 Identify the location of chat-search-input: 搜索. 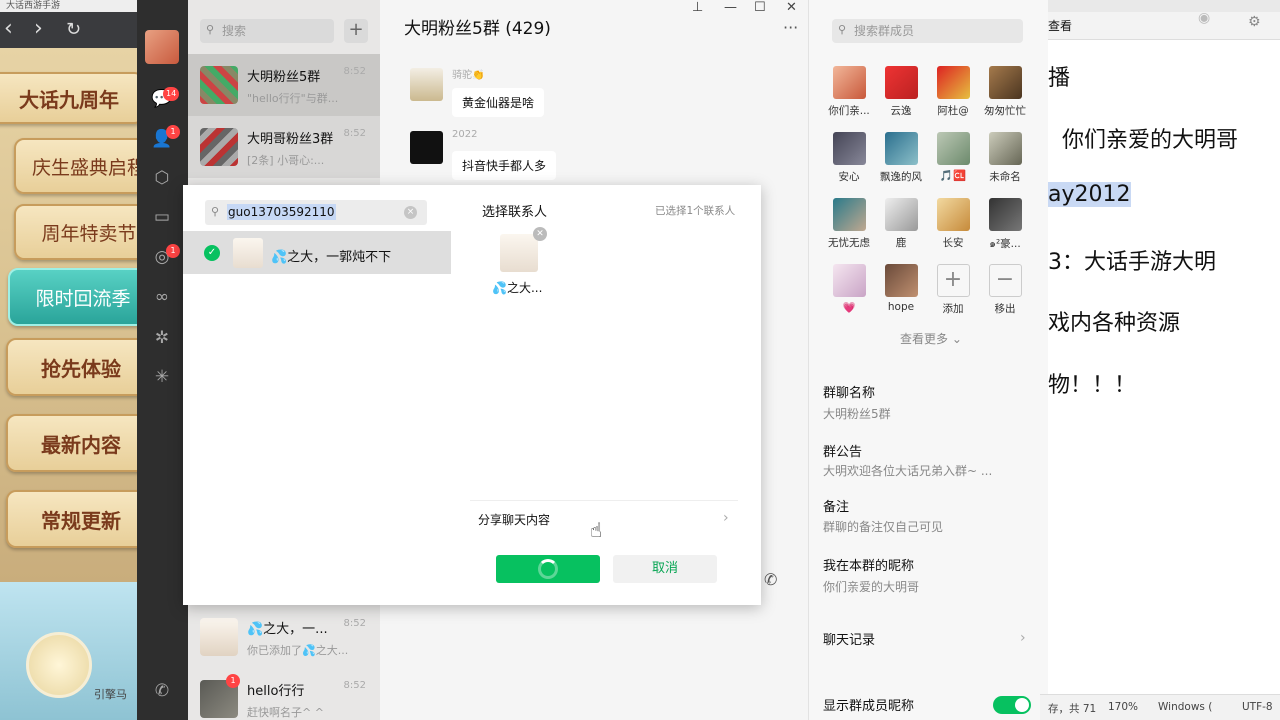
(267, 31).